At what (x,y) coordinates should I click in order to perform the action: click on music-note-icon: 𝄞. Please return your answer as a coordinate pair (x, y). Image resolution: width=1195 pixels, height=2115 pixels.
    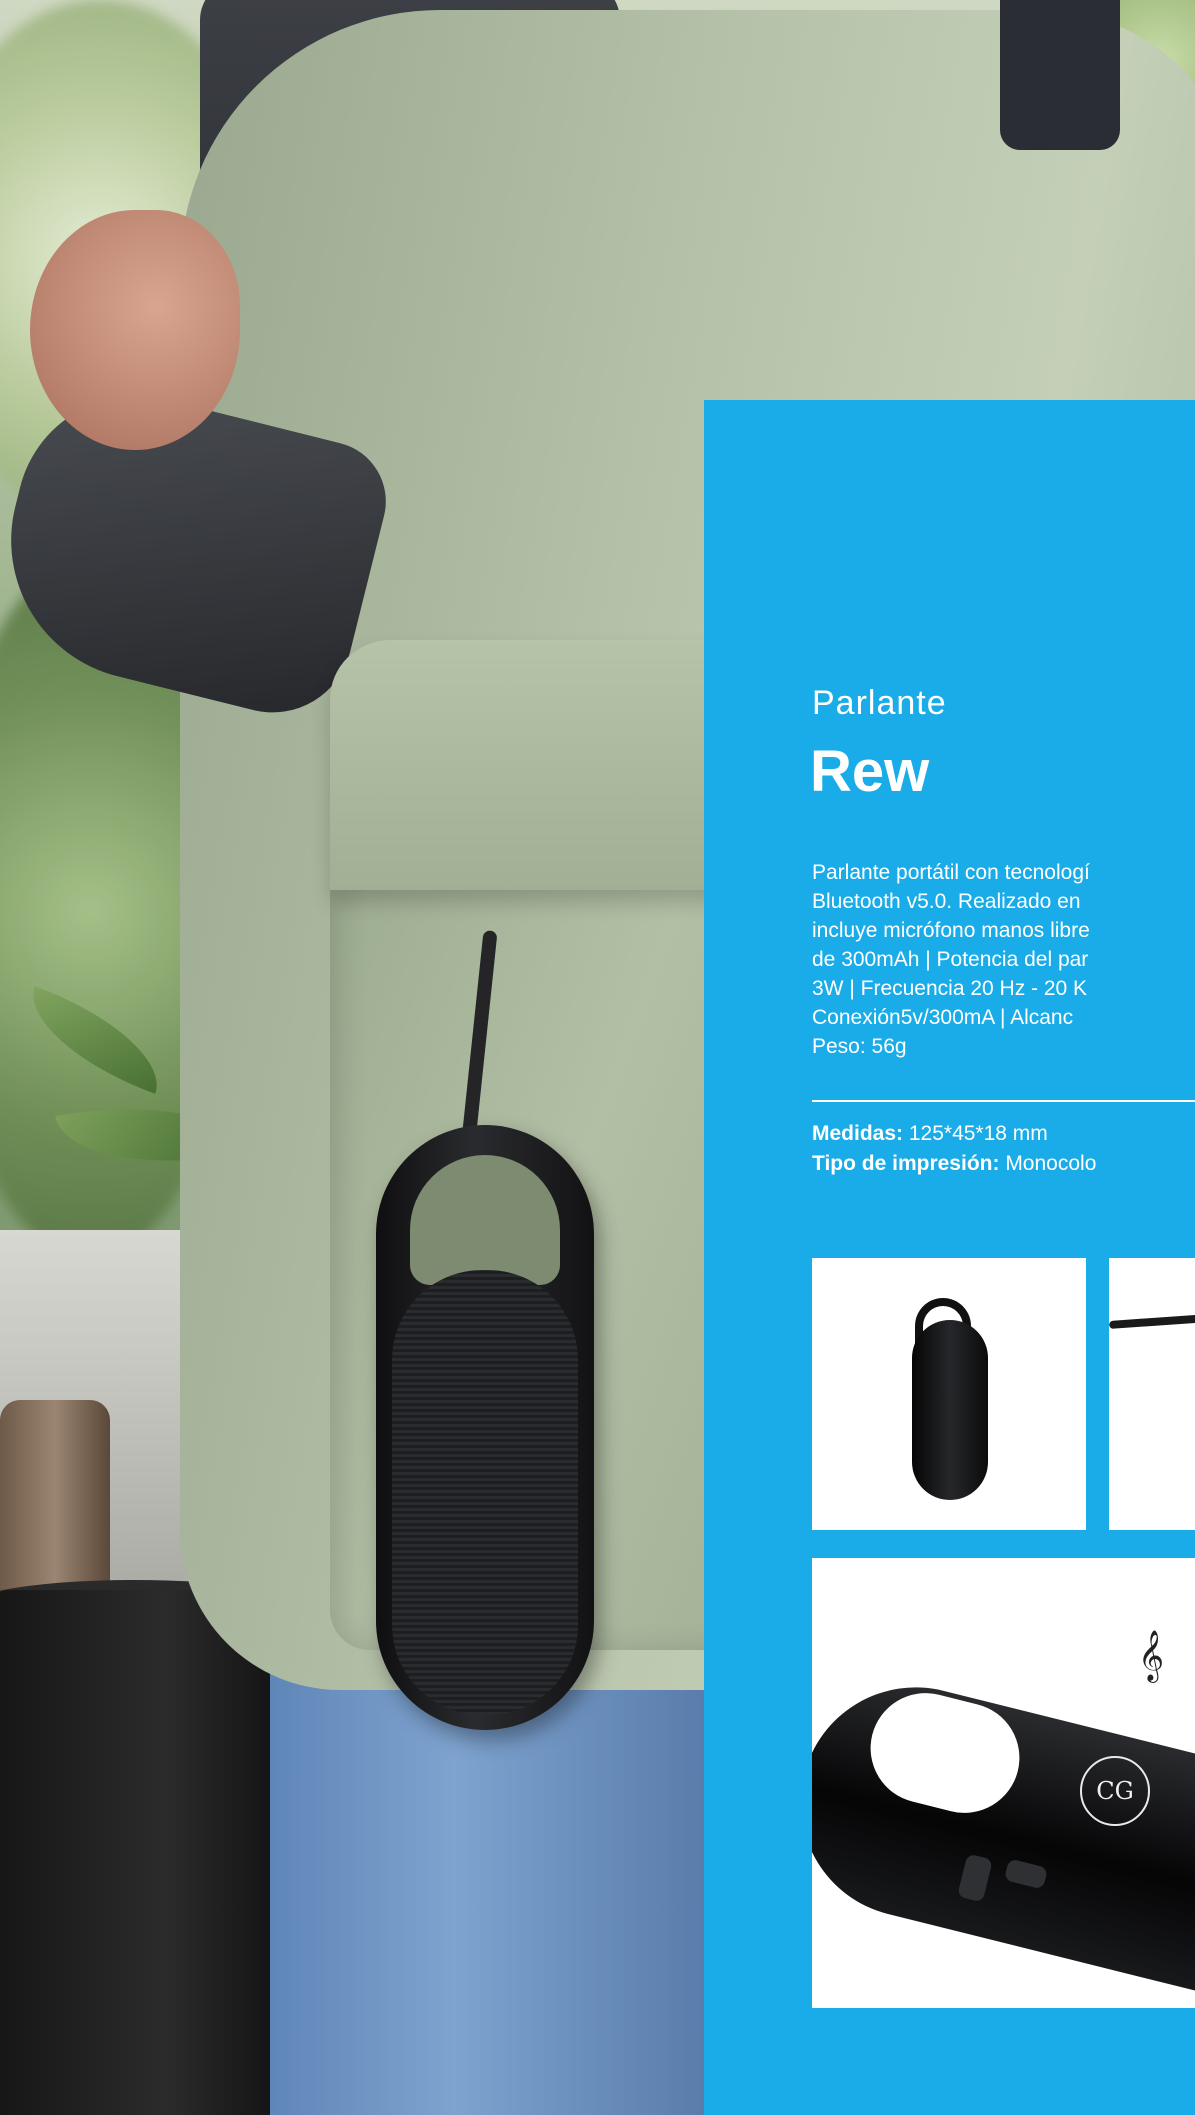
    Looking at the image, I should click on (1151, 1655).